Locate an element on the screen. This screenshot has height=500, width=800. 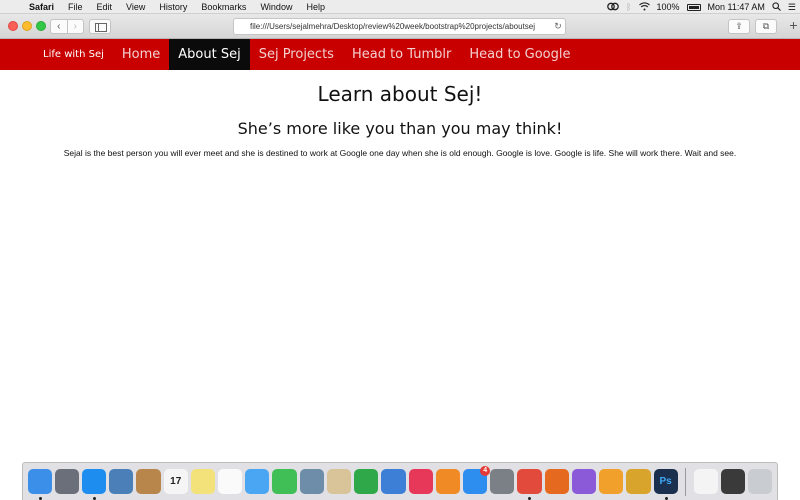
notes-icon is located at coordinates (203, 481).